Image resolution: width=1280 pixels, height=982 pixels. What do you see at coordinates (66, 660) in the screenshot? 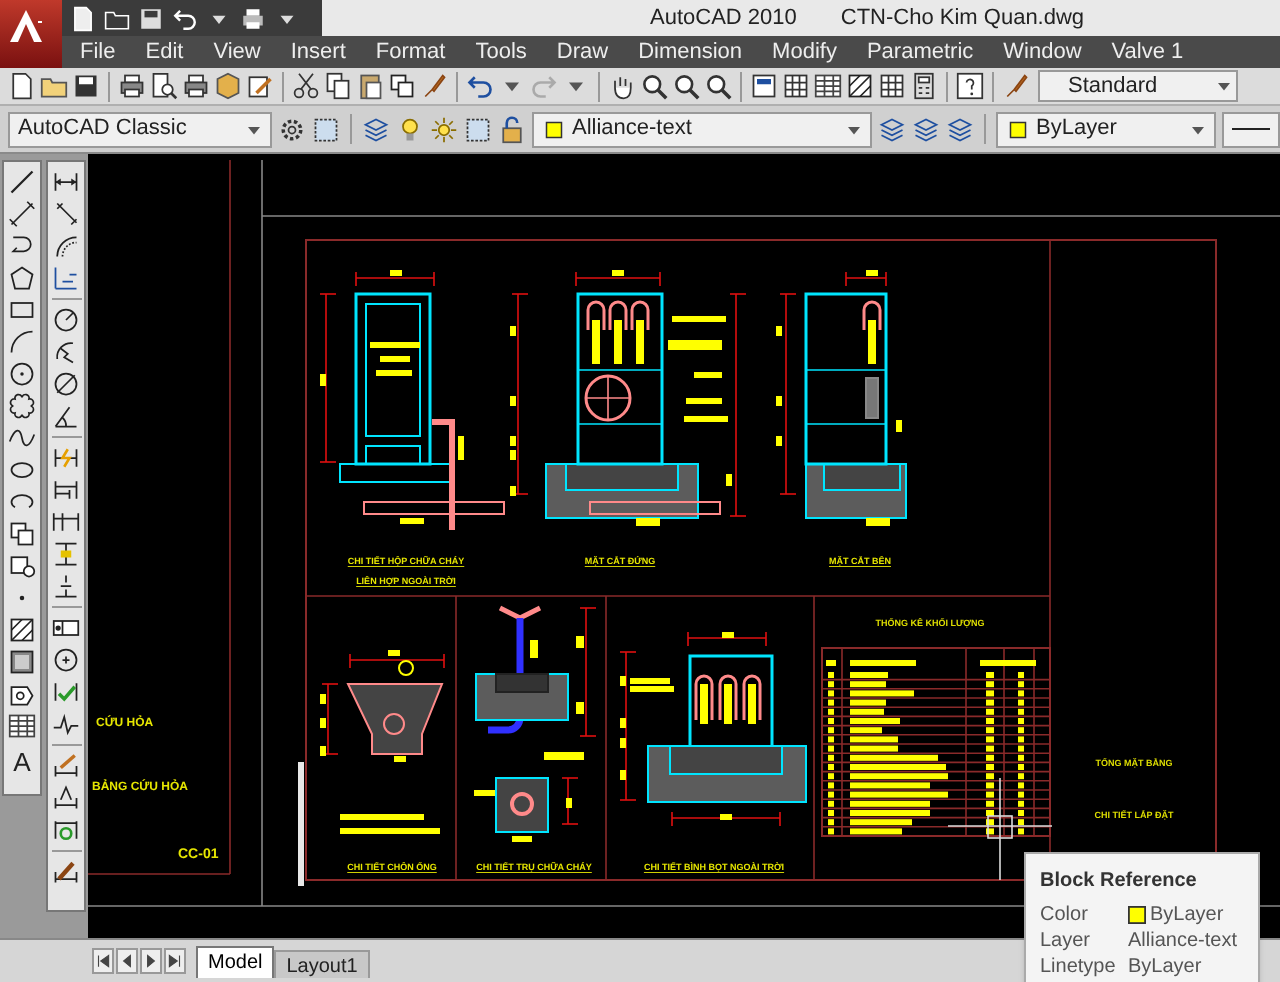
I see `center-mark-icon` at bounding box center [66, 660].